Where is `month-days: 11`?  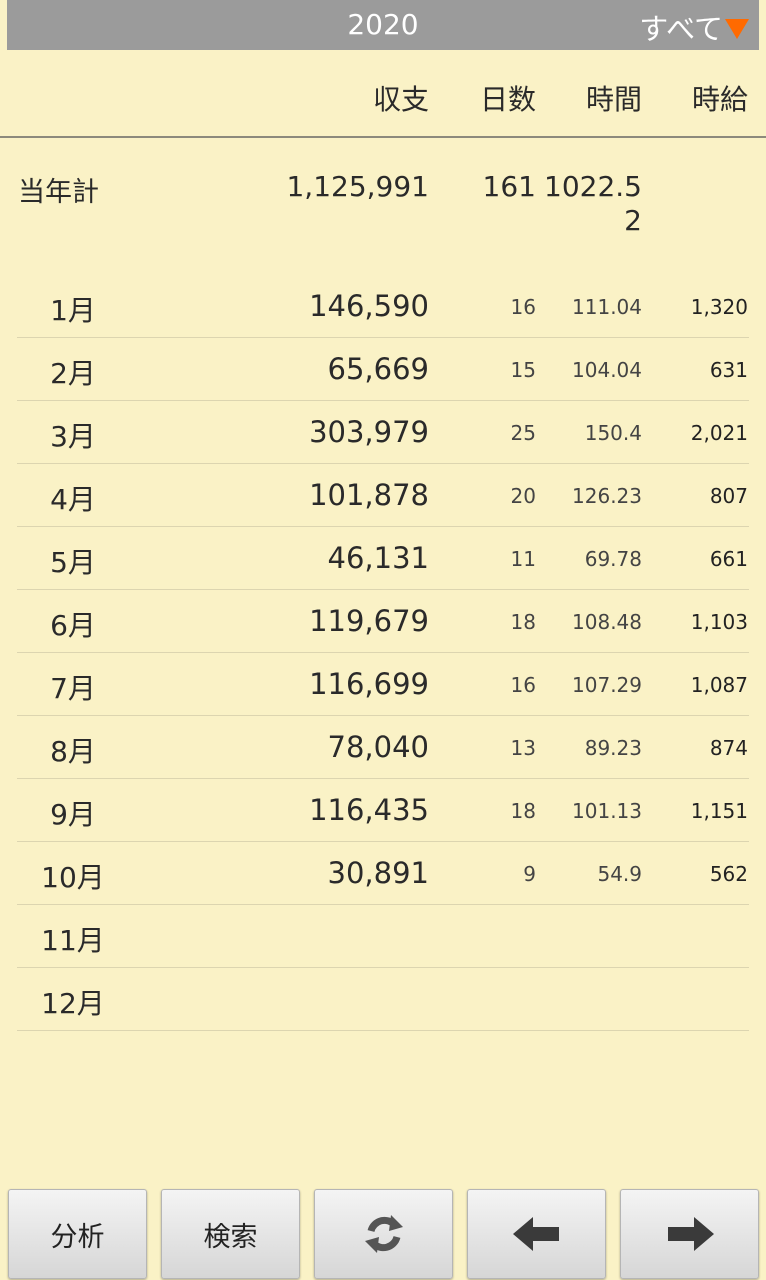
month-days: 11 is located at coordinates (523, 559).